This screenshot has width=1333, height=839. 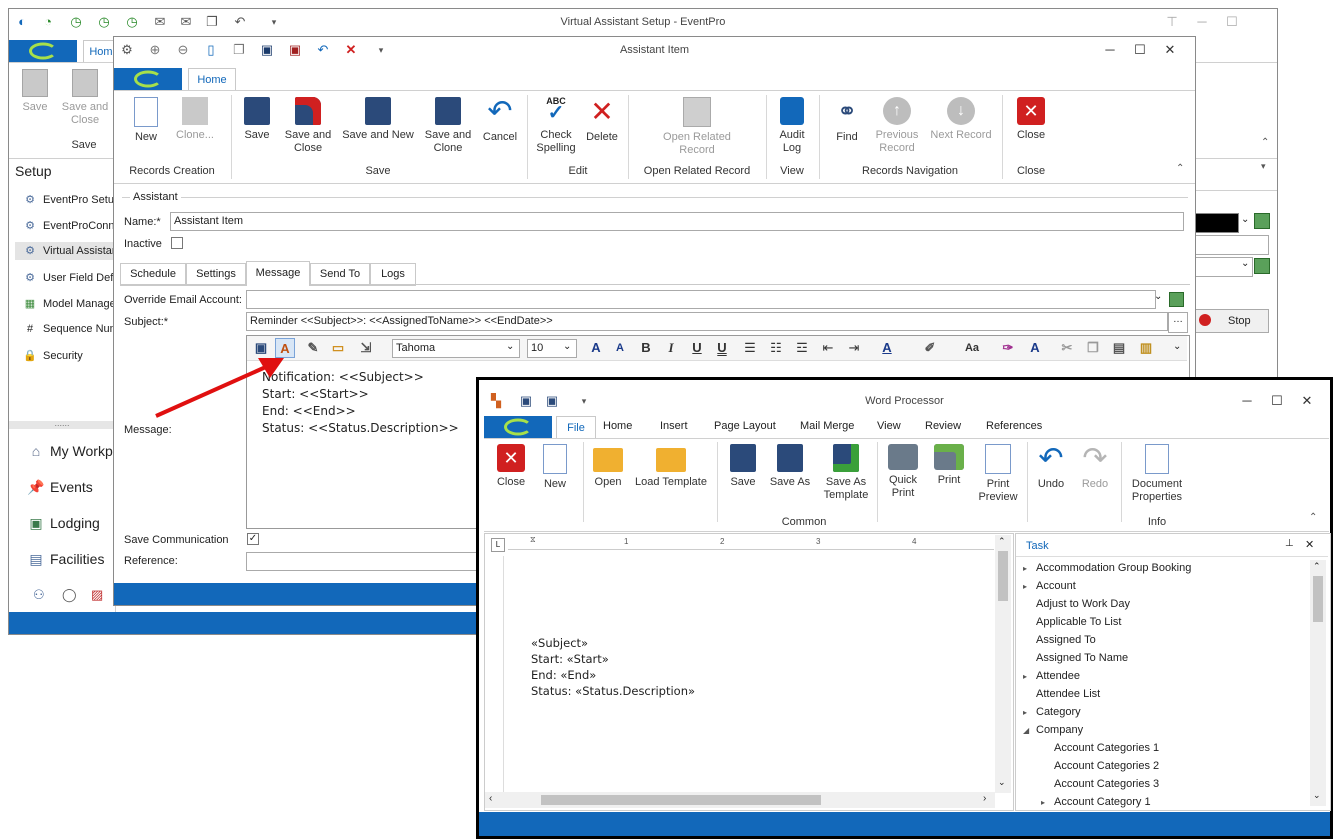 What do you see at coordinates (257, 119) in the screenshot?
I see `save-button: Save` at bounding box center [257, 119].